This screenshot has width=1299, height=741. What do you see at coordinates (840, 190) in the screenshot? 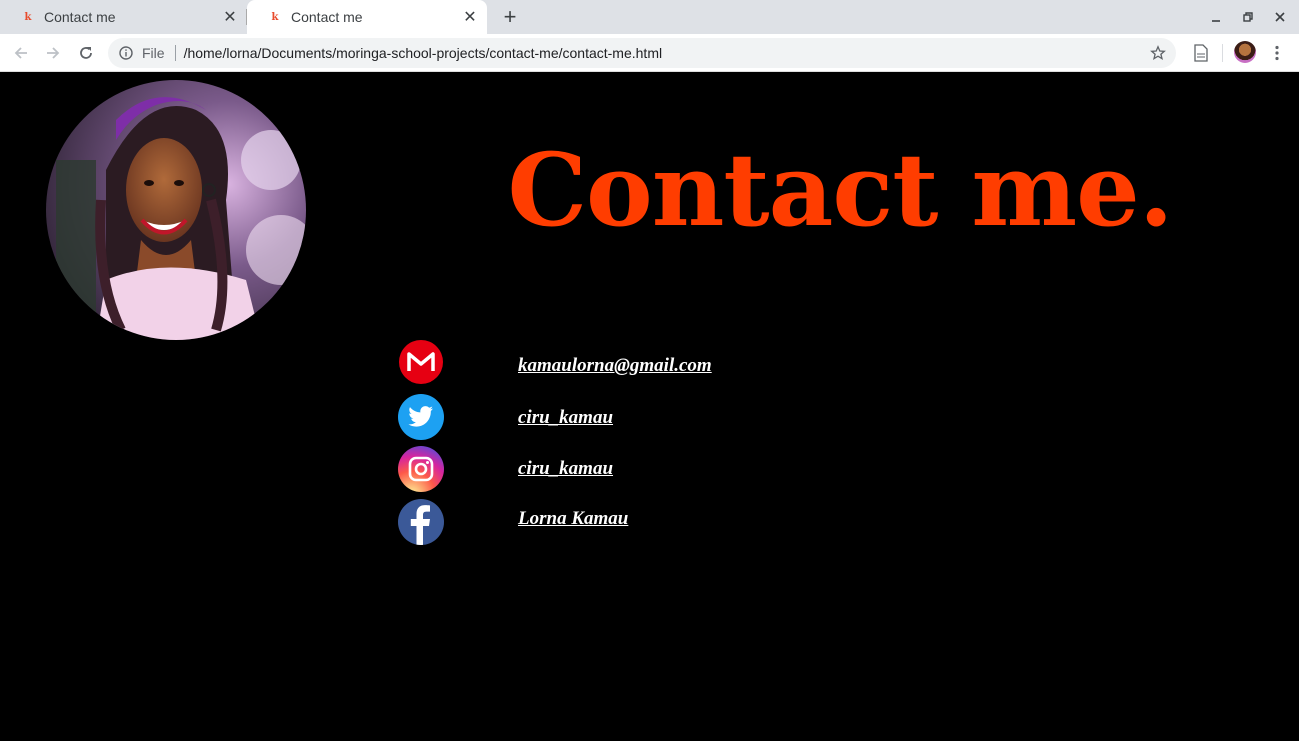
I see `page-title: Contact me.` at bounding box center [840, 190].